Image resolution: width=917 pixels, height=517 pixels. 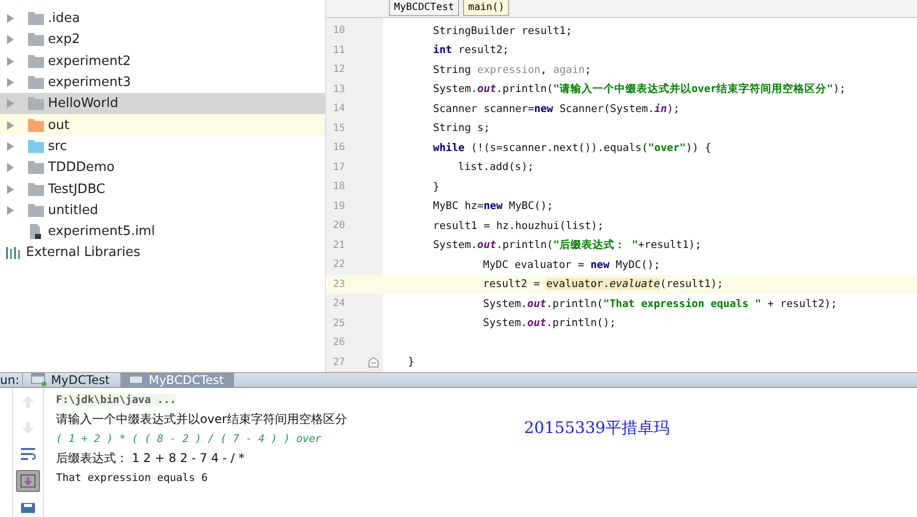 What do you see at coordinates (597, 428) in the screenshot?
I see `author-note: 20155339平措卓玛` at bounding box center [597, 428].